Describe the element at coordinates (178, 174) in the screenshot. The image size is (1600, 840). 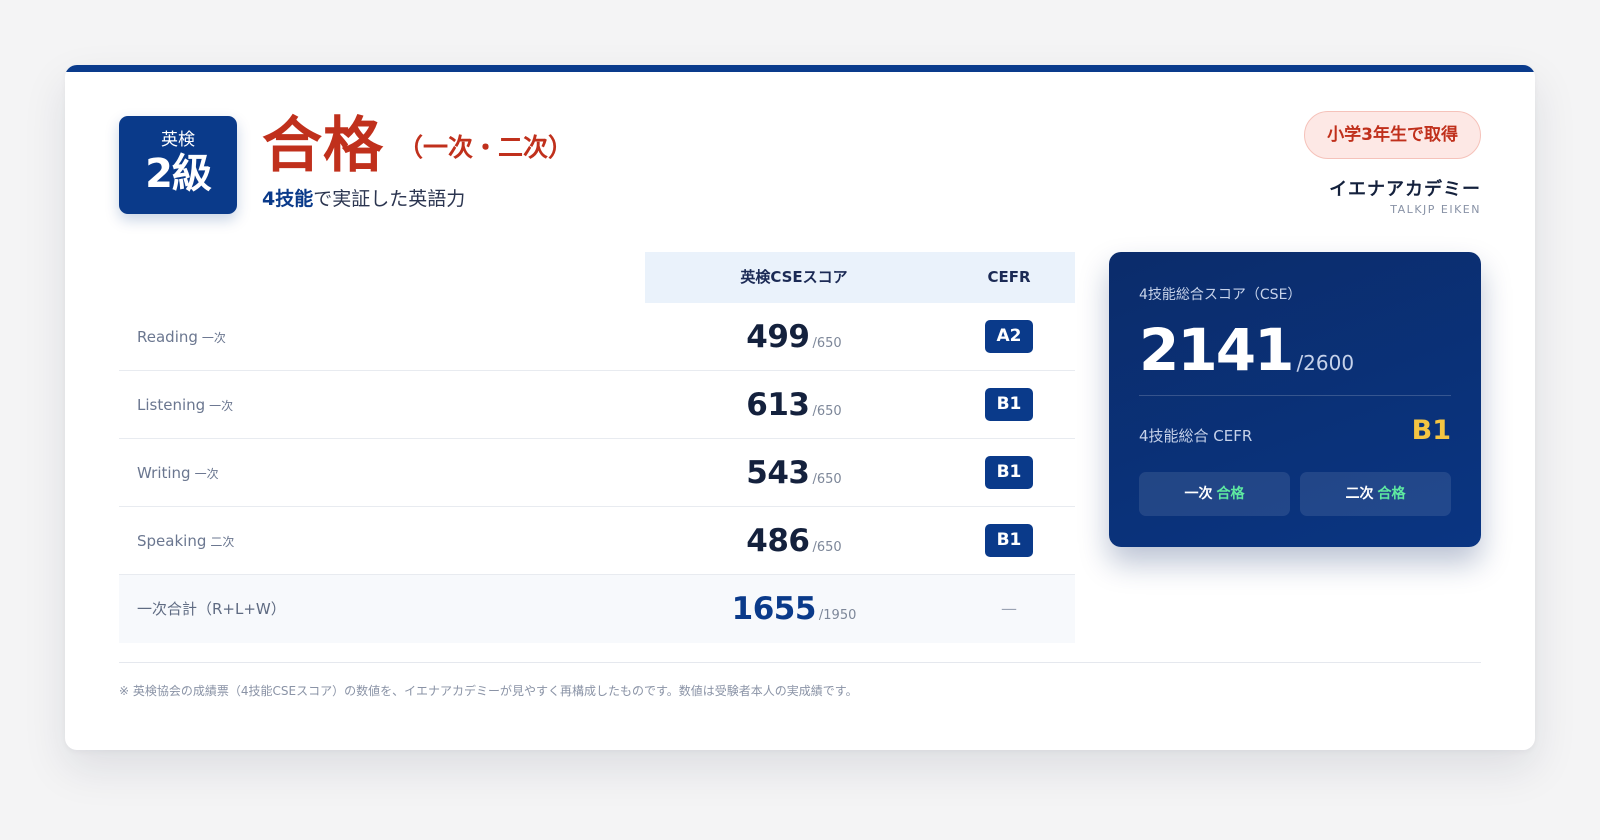
I see `grade-badge-level: 2級` at that location.